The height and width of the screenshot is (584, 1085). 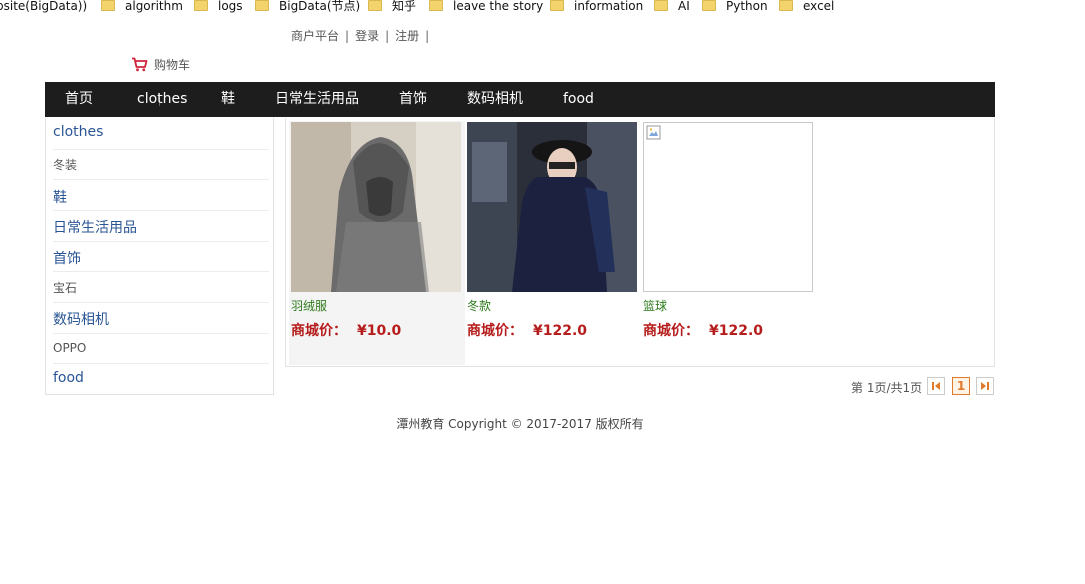 What do you see at coordinates (367, 36) in the screenshot?
I see `login-link: 登录` at bounding box center [367, 36].